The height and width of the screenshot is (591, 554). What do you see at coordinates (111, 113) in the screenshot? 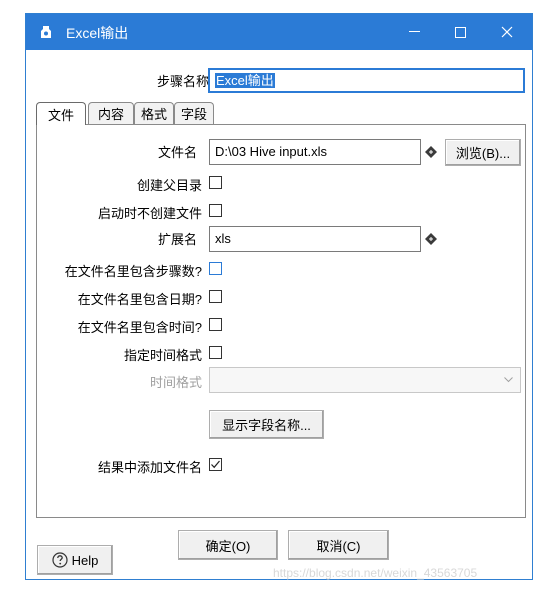
I see `tab-content: 内容` at bounding box center [111, 113].